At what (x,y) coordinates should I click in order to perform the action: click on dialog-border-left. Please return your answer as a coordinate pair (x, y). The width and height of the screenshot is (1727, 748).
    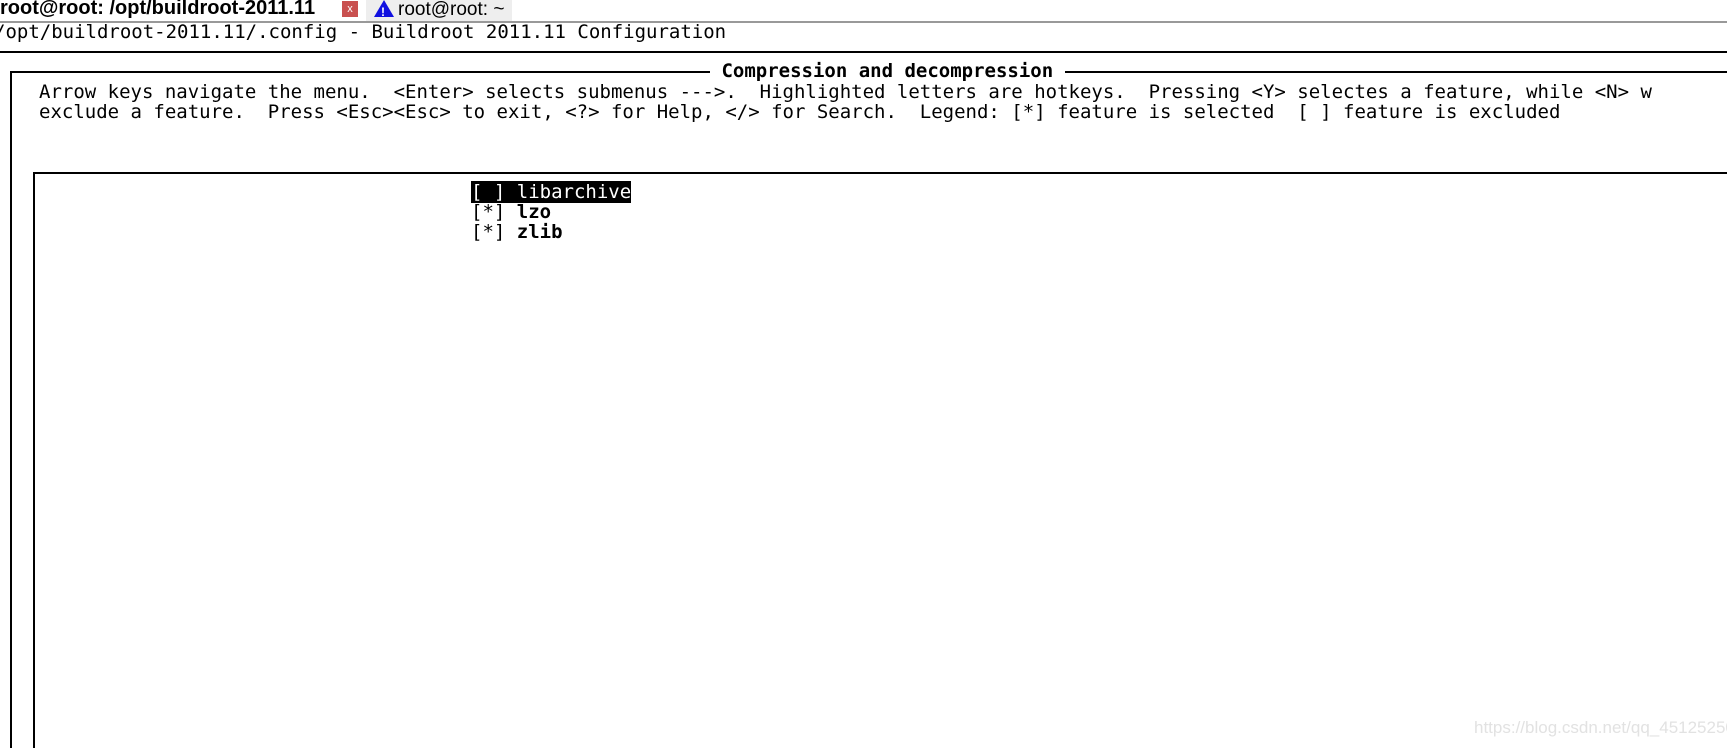
    Looking at the image, I should click on (11, 409).